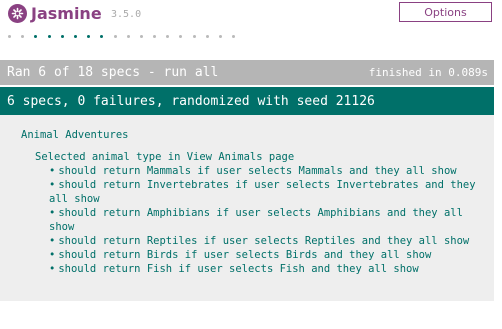 This screenshot has height=329, width=502. Describe the element at coordinates (428, 72) in the screenshot. I see `finished-time: finished in 0.089s` at that location.